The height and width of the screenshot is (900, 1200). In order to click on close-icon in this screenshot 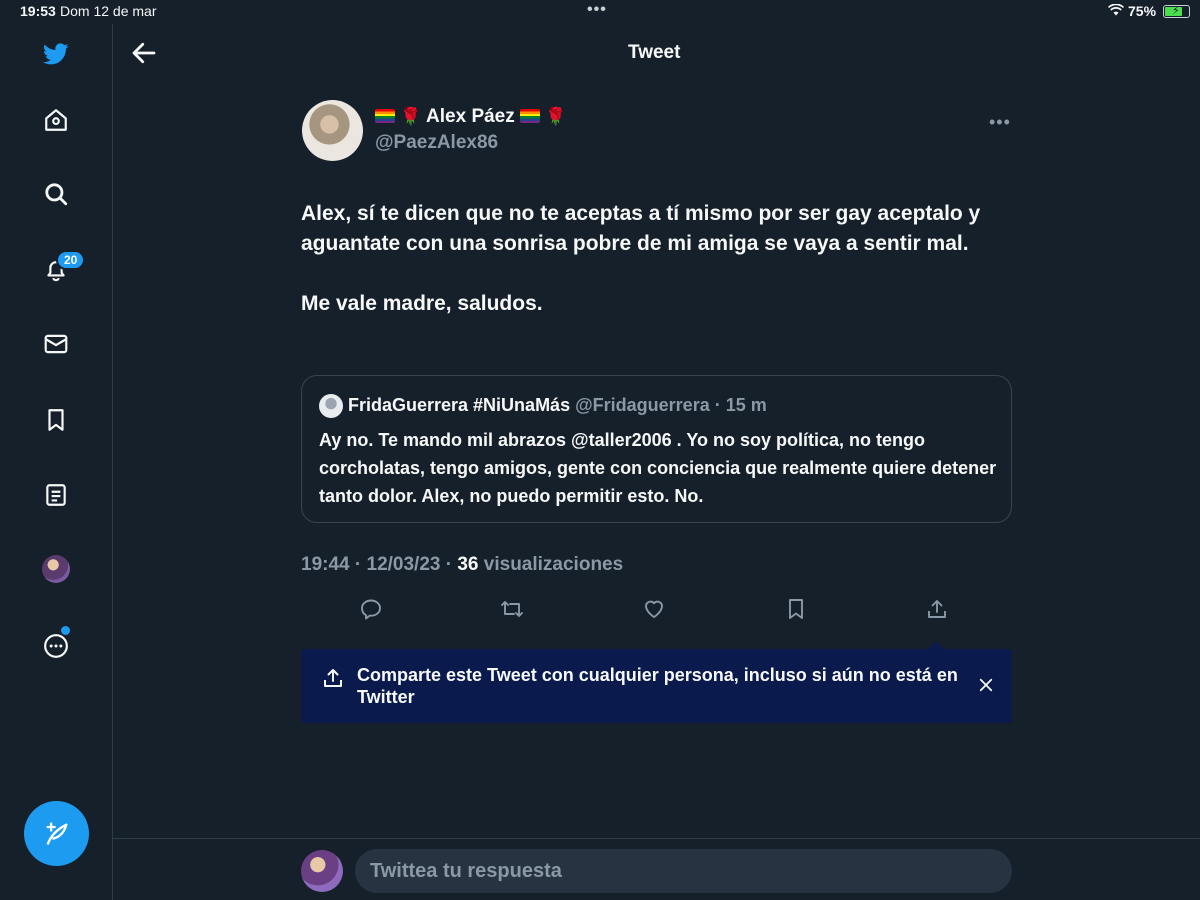, I will do `click(986, 685)`.